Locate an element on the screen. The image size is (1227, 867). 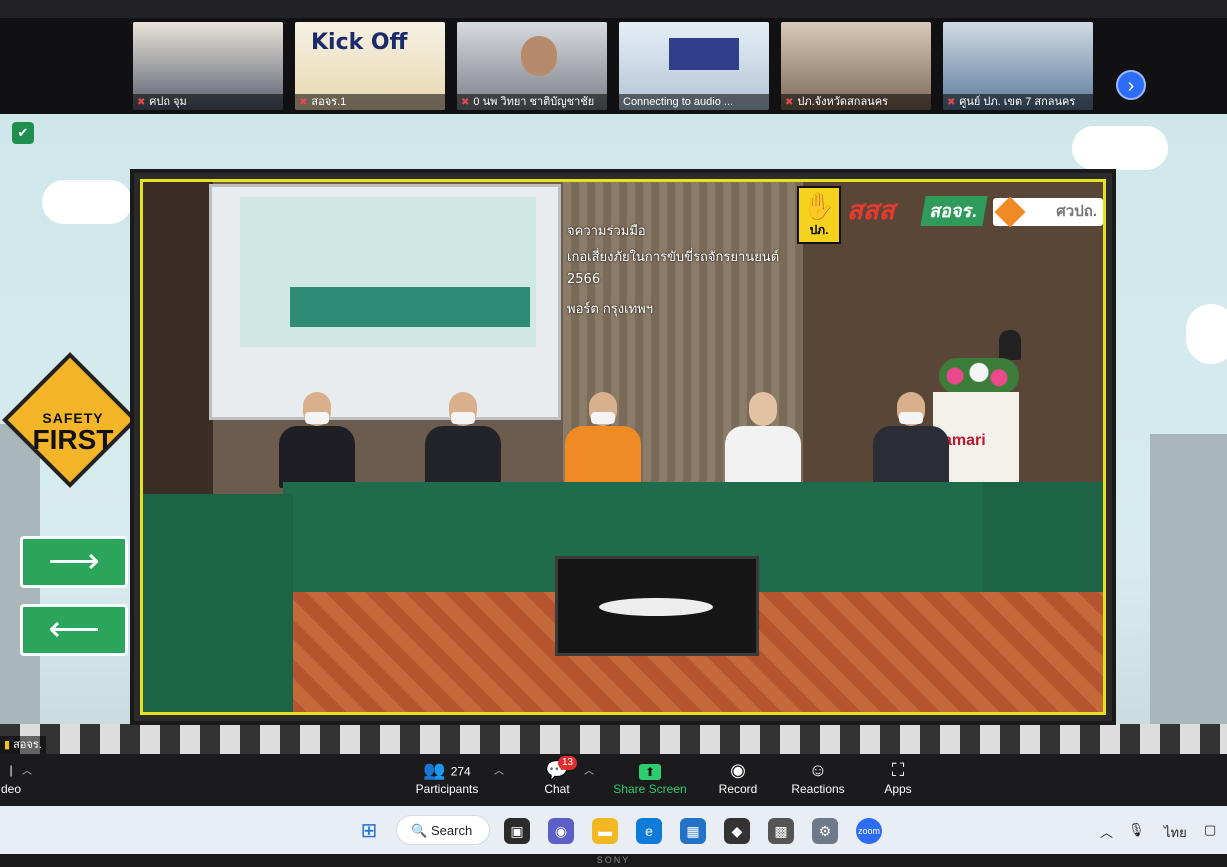
video-button: | deo is located at coordinates (11, 777).